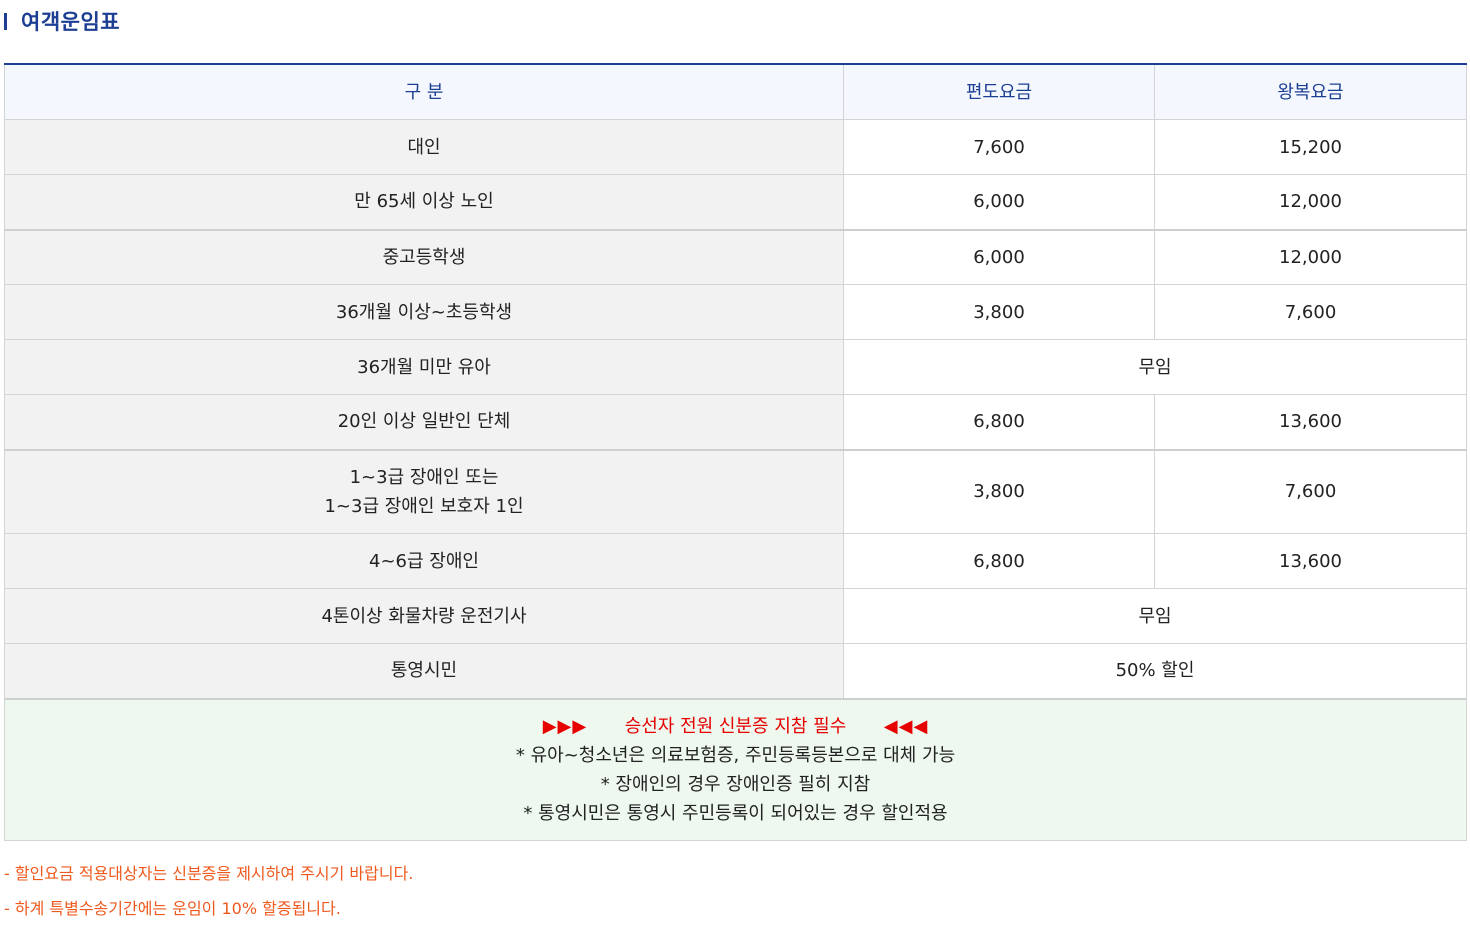 The image size is (1470, 927). Describe the element at coordinates (424, 491) in the screenshot. I see `row-label: 1~3급 장애인 또는 1~3급 장애인 보호자 1인` at that location.